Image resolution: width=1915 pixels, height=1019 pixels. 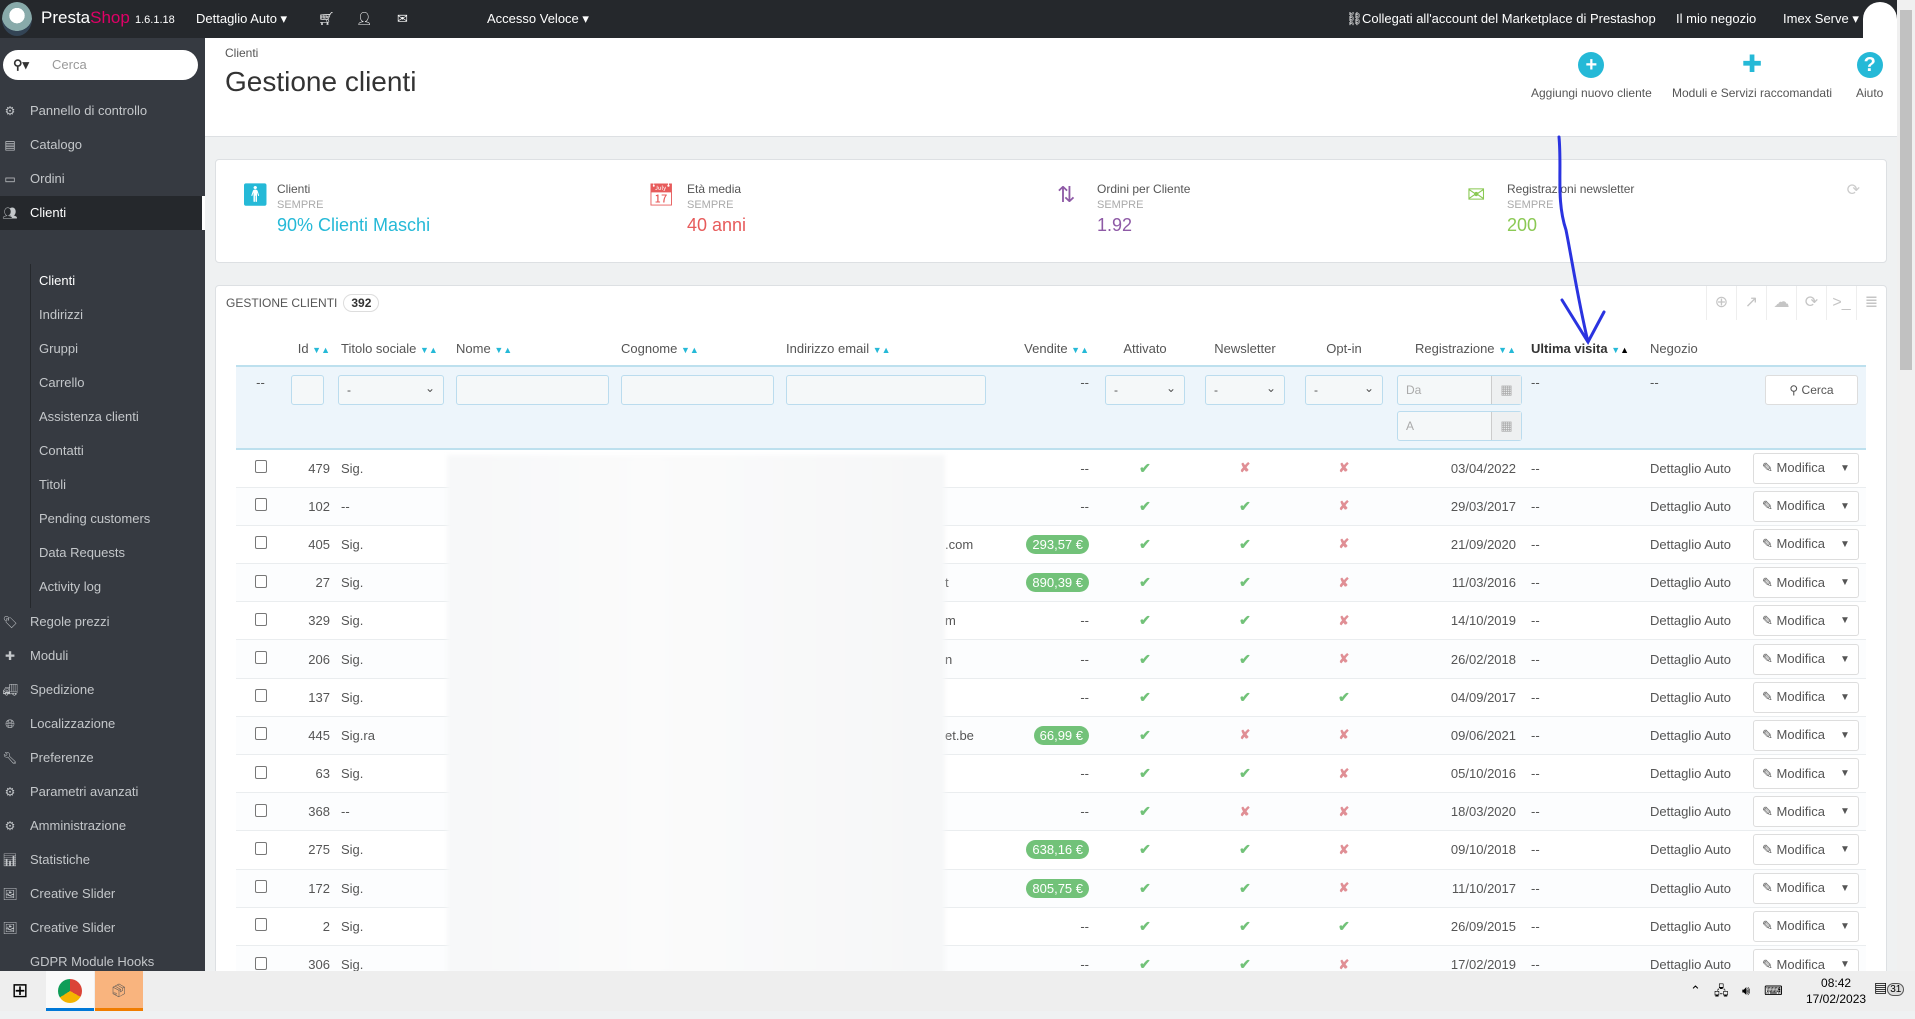 I want to click on page-scrollbar, so click(x=1906, y=485).